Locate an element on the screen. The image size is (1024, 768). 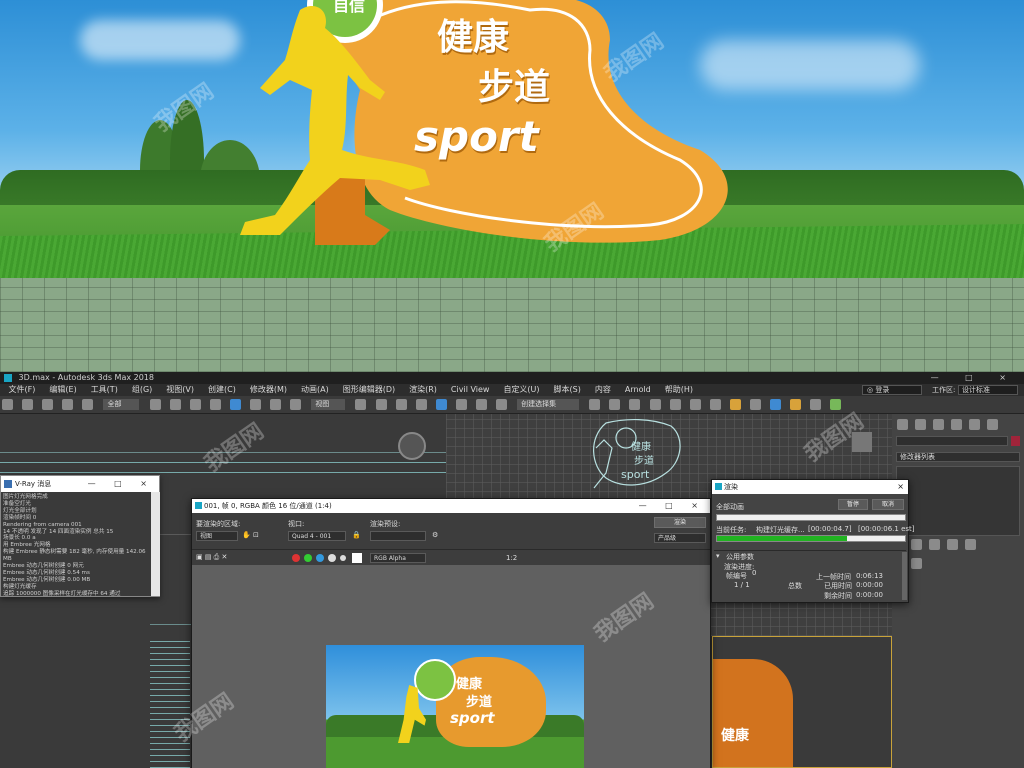
render-setup-small-icon: ⚙ is located at coordinates (435, 535).